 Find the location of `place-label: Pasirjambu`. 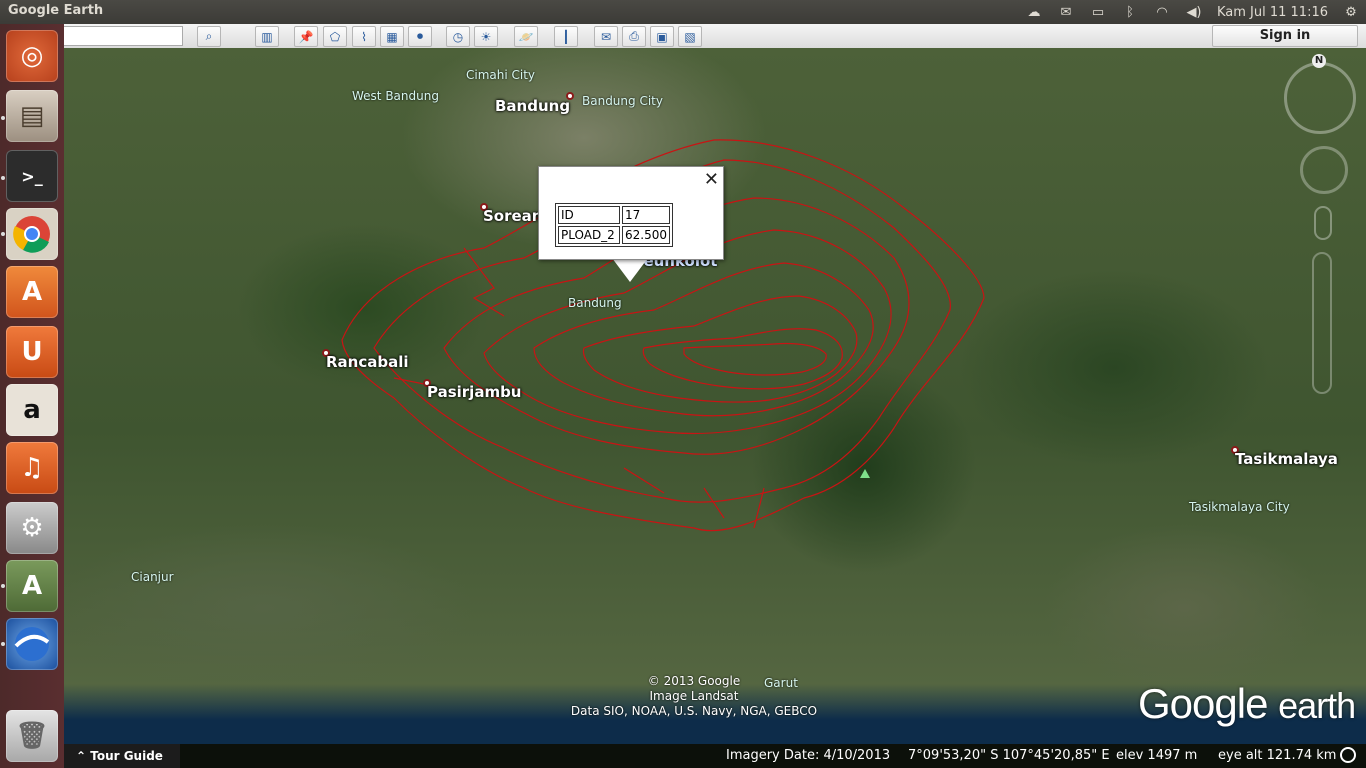

place-label: Pasirjambu is located at coordinates (474, 392).